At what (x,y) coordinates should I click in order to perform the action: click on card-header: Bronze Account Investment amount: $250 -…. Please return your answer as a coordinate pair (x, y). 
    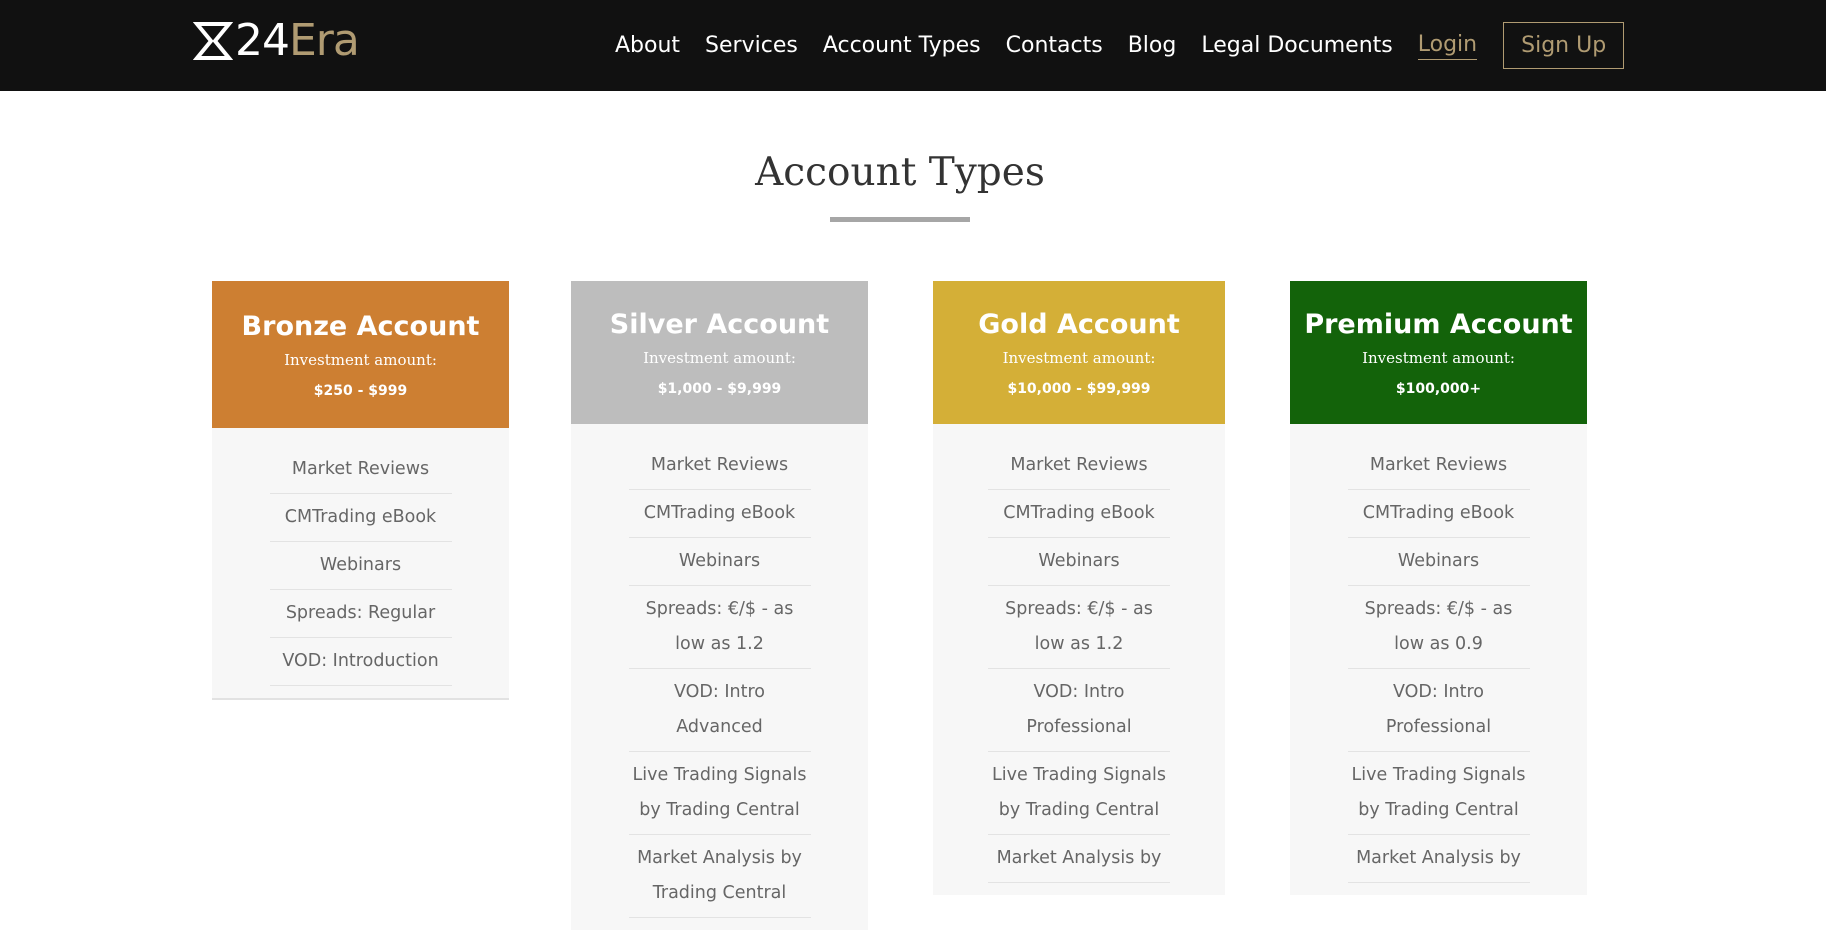
    Looking at the image, I should click on (360, 354).